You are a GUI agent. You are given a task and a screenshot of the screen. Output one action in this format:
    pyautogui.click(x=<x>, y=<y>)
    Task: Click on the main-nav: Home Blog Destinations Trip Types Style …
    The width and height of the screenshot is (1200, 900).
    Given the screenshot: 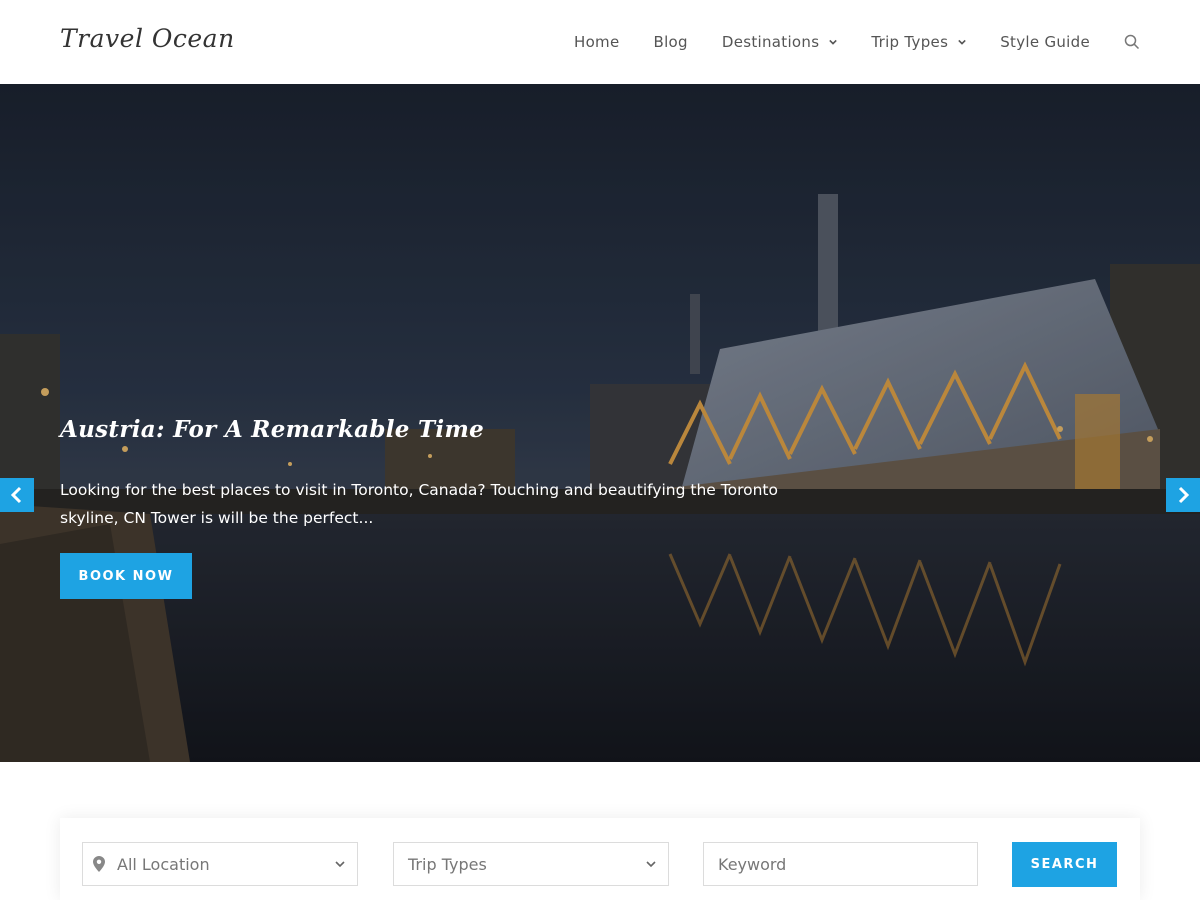 What is the action you would take?
    pyautogui.click(x=857, y=42)
    